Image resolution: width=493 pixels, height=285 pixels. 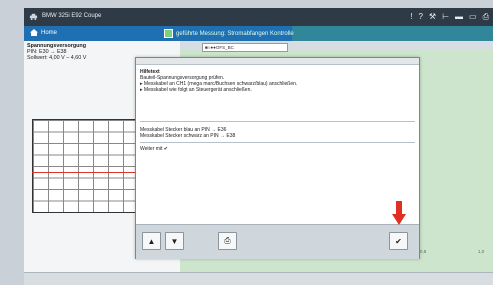 What do you see at coordinates (277, 241) in the screenshot?
I see `dialog-button-bar: ▲ ▼ ⎙ ✔` at bounding box center [277, 241].